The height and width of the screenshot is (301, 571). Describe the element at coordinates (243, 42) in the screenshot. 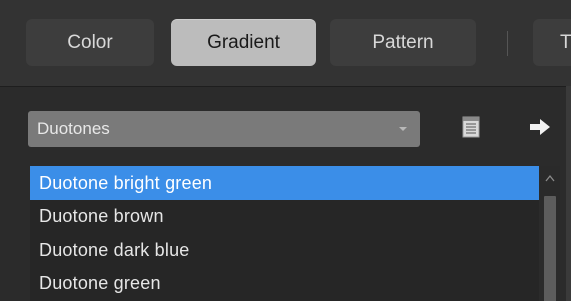

I see `tab-gradient: Gradient` at that location.